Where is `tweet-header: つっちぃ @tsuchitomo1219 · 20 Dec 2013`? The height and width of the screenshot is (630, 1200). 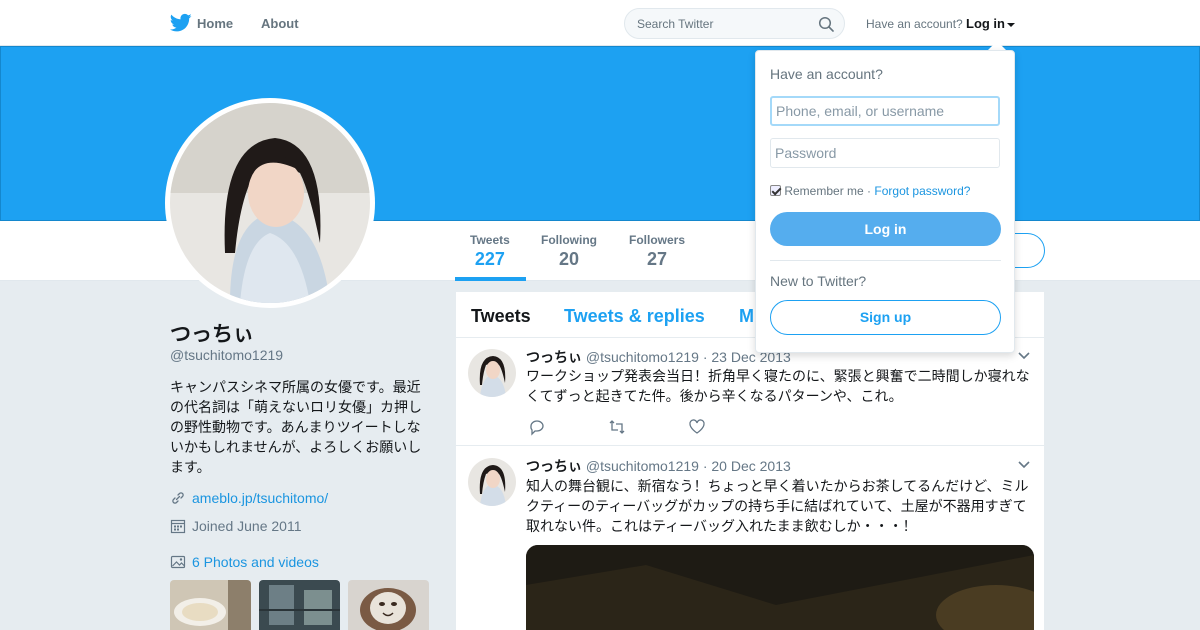 tweet-header: つっちぃ @tsuchitomo1219 · 20 Dec 2013 is located at coordinates (658, 466).